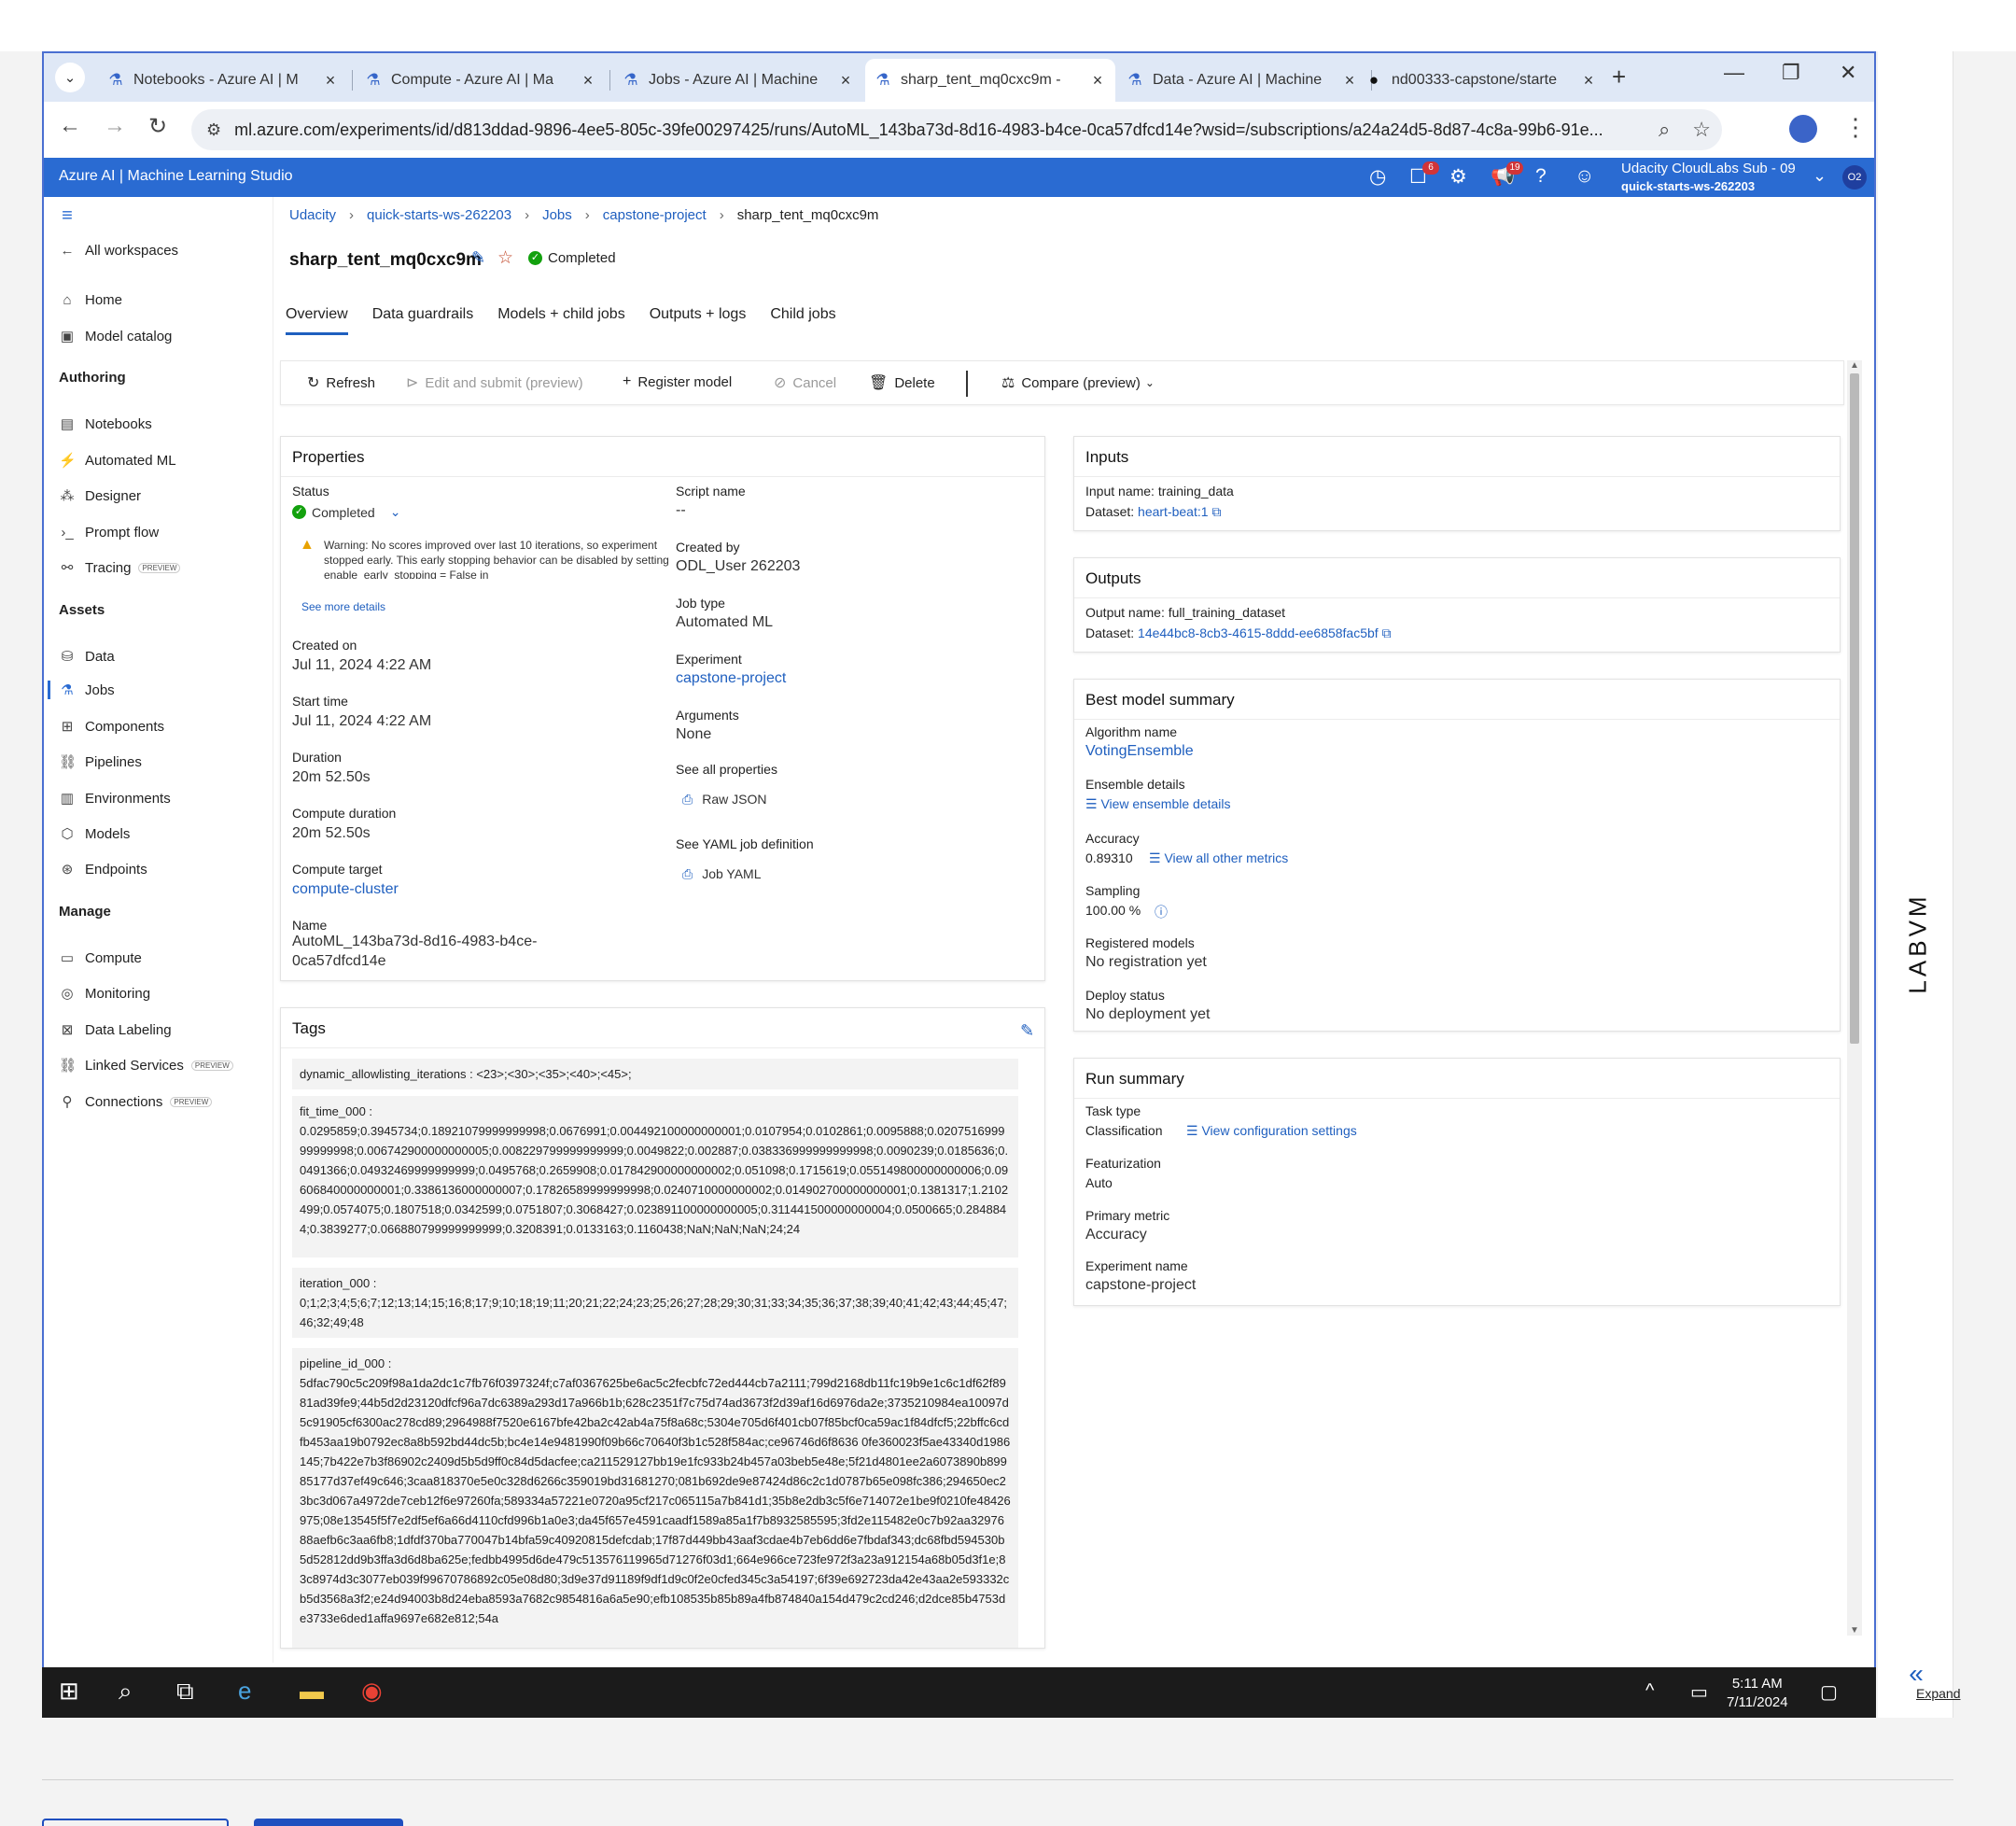 The image size is (2016, 1826). Describe the element at coordinates (557, 215) in the screenshot. I see `breadcrumb-jobs: Jobs` at that location.